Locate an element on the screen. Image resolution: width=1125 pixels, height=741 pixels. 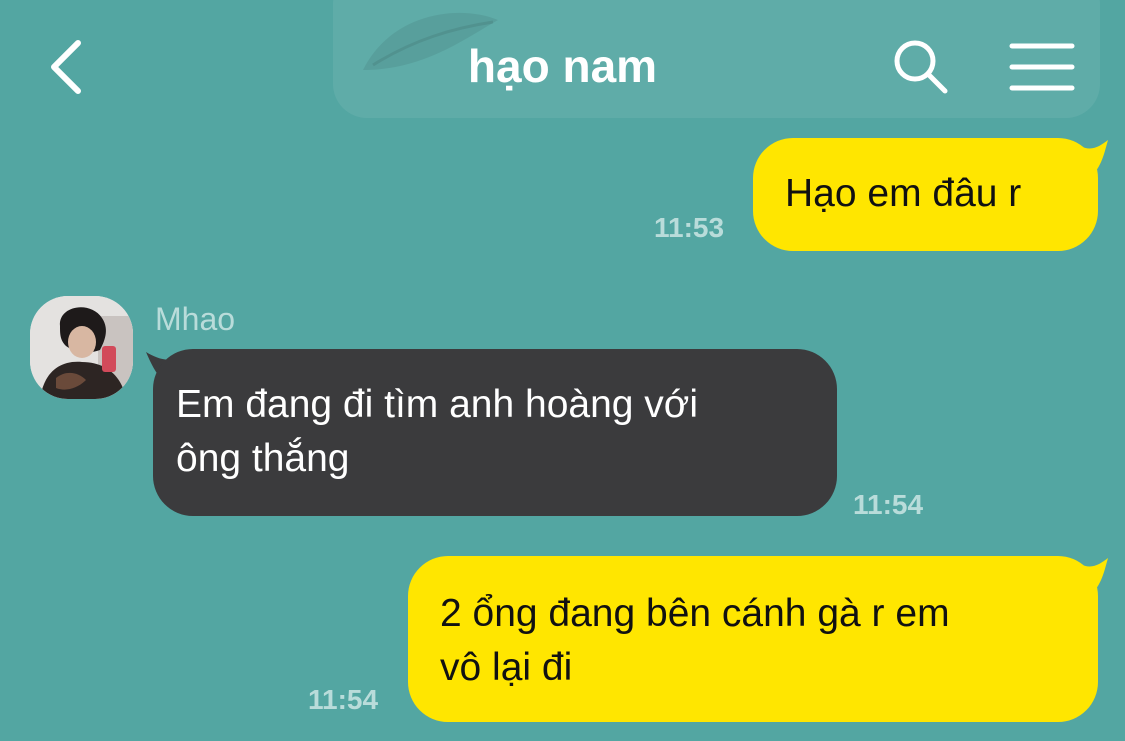
chat-title: hạo nam is located at coordinates (562, 66).